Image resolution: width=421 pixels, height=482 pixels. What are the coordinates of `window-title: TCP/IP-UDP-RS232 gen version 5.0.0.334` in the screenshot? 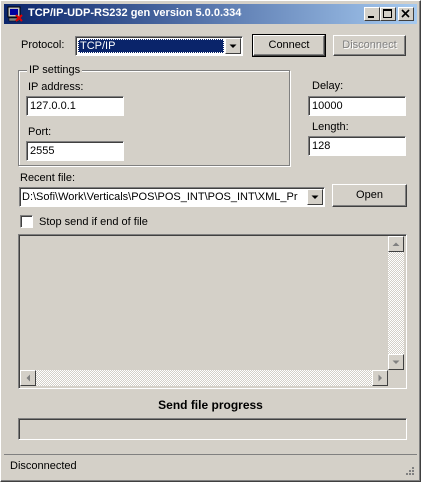 It's located at (135, 13).